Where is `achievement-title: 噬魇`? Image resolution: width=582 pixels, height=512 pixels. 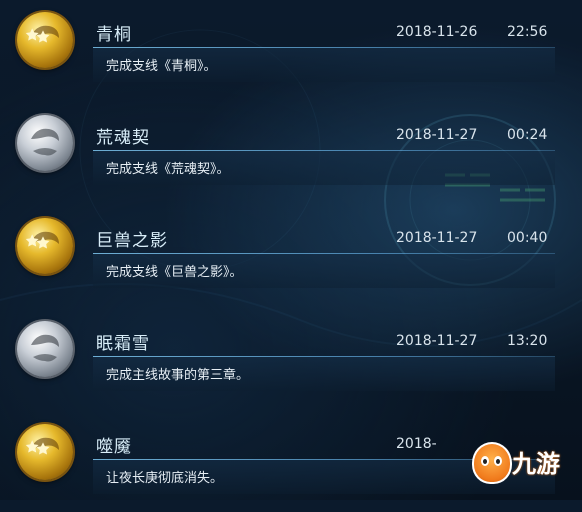 achievement-title: 噬魇 is located at coordinates (114, 447).